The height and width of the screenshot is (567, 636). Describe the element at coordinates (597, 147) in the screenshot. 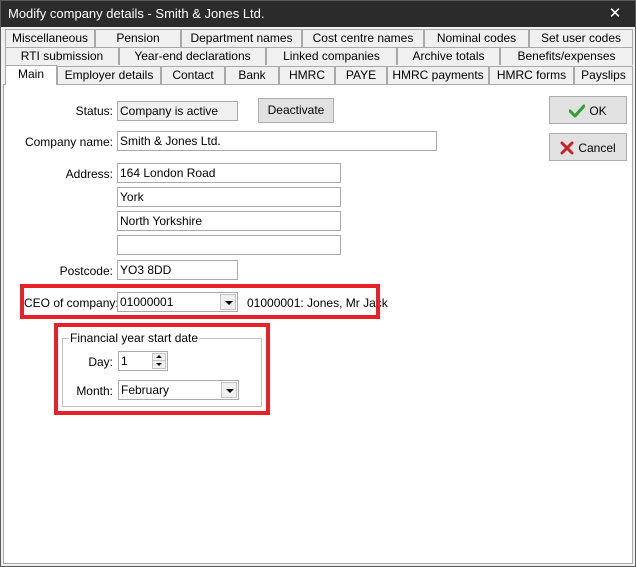

I see `cancel-label: Cancel` at that location.